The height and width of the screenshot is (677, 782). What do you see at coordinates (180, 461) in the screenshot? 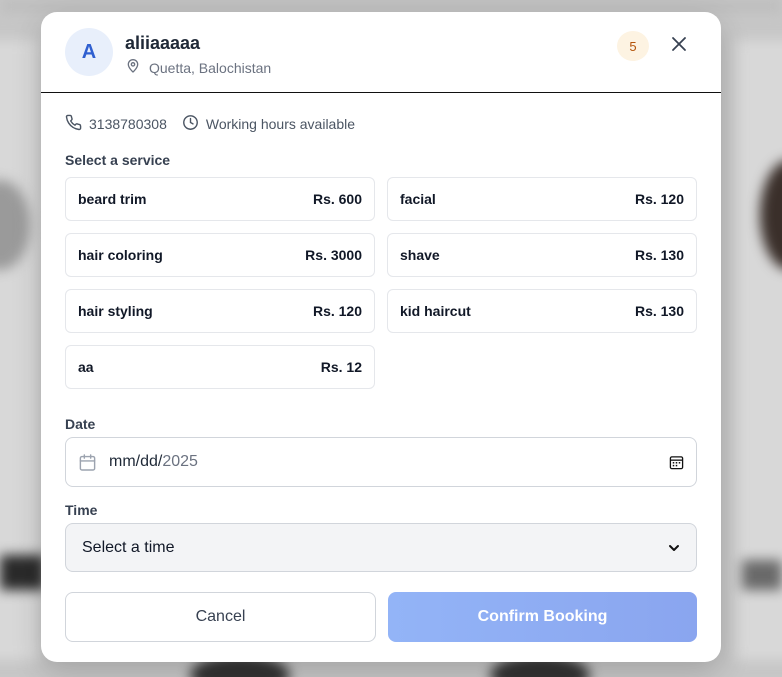
I see `date-year: 2025` at bounding box center [180, 461].